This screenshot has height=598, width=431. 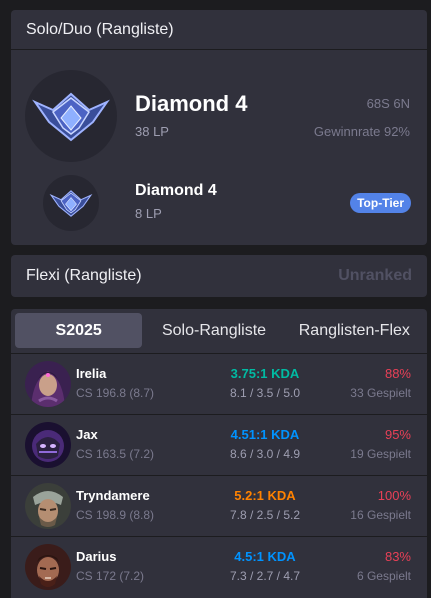 I want to click on peak-tier-name: Diamond 4, so click(x=176, y=190).